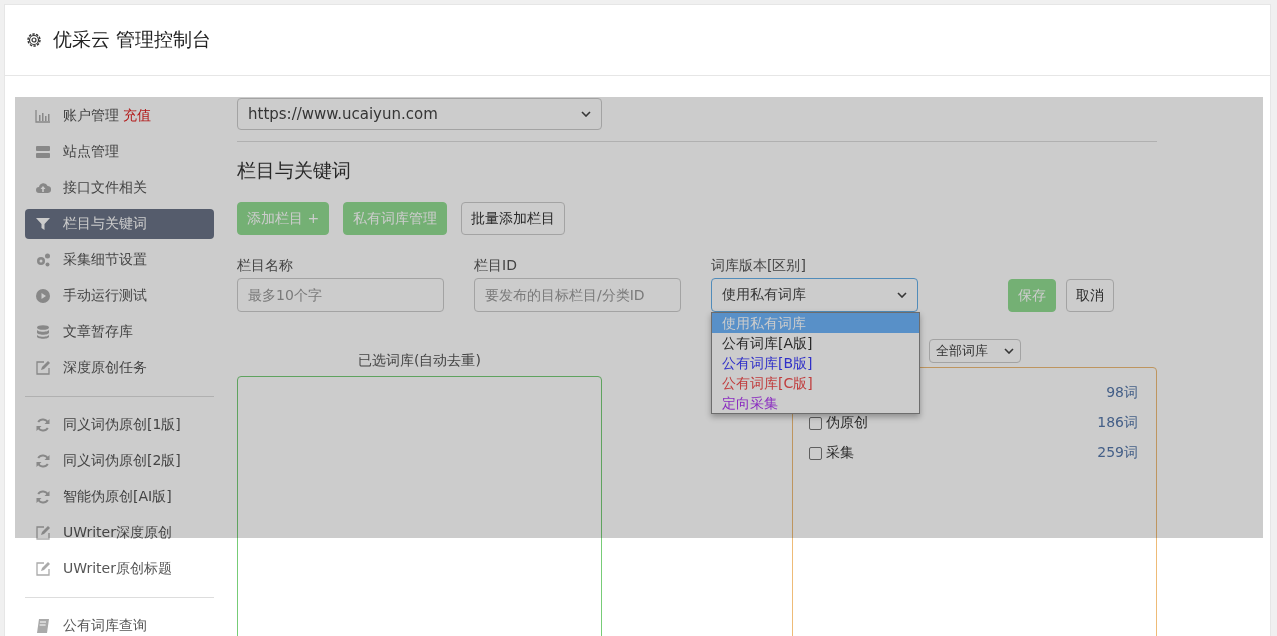  Describe the element at coordinates (119, 623) in the screenshot. I see `sidebar-item: 公有词库查询` at that location.